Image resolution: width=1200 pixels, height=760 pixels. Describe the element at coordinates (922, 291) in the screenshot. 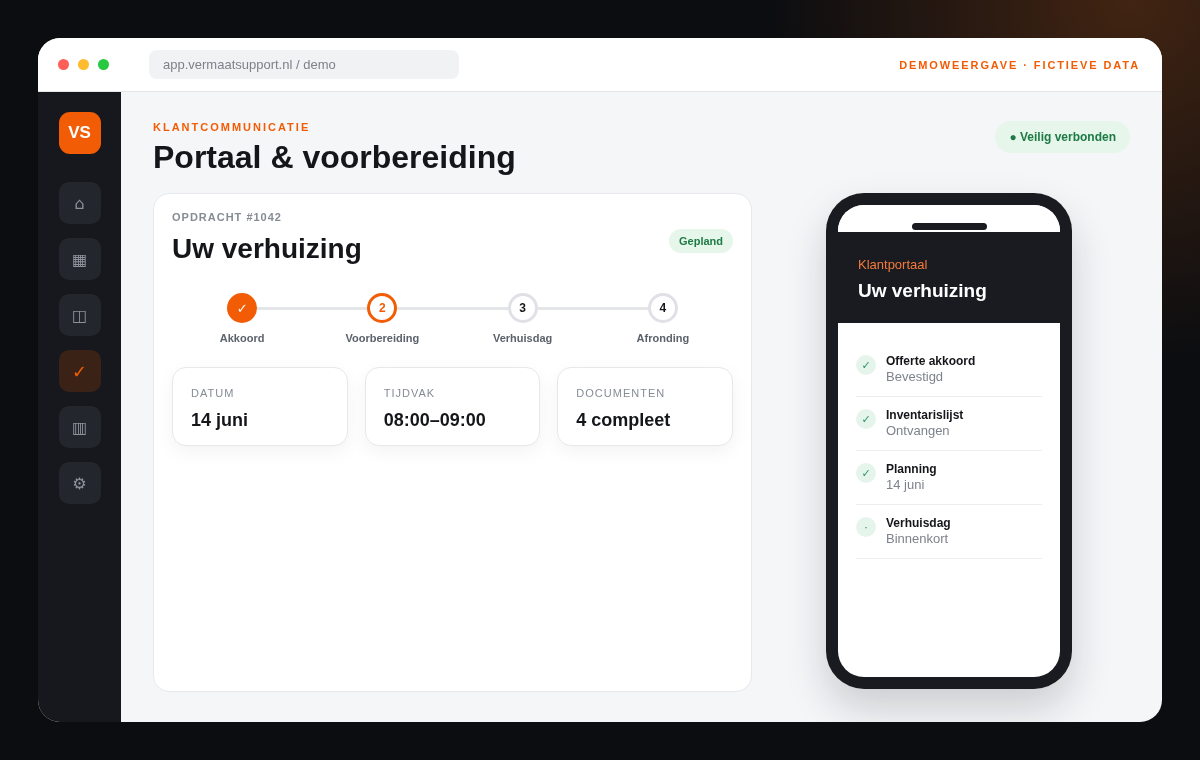

I see `portal-title: Uw verhuizing` at that location.